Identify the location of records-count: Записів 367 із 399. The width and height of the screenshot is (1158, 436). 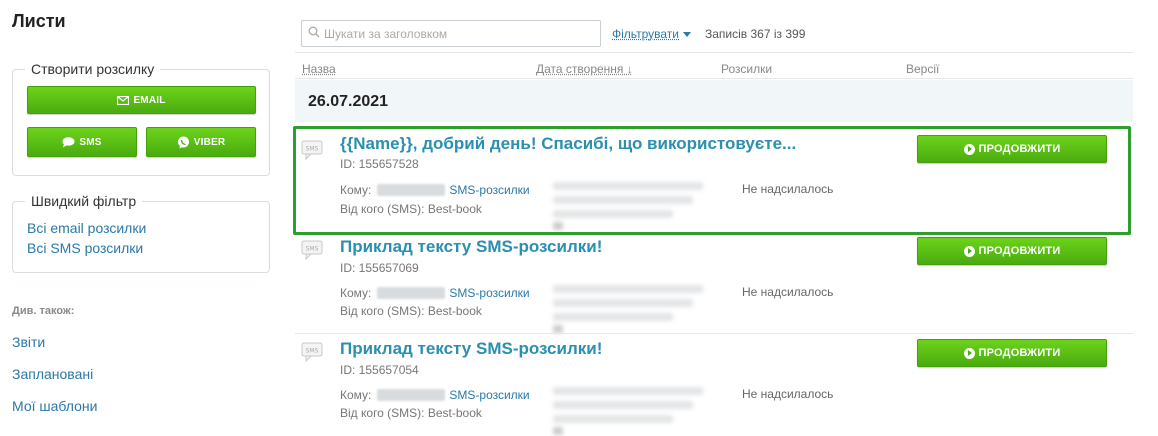
(755, 34).